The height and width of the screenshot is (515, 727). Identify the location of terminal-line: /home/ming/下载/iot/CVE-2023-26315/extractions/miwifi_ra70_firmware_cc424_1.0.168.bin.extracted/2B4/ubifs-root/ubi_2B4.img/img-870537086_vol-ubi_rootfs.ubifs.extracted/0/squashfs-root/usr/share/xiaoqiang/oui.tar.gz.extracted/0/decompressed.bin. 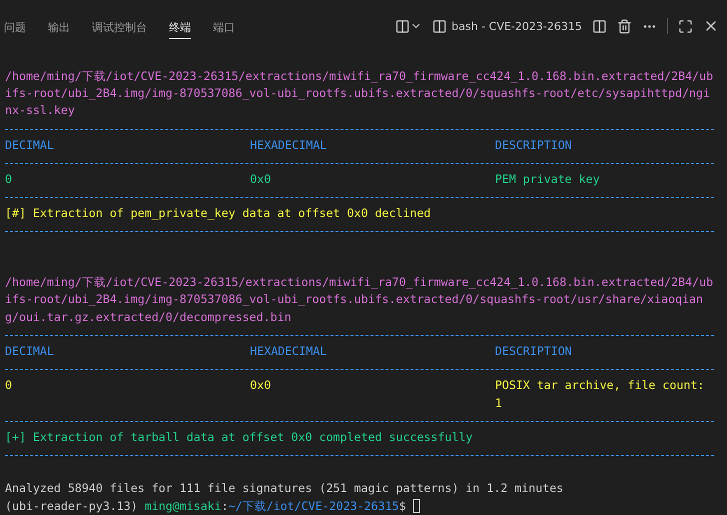
(359, 300).